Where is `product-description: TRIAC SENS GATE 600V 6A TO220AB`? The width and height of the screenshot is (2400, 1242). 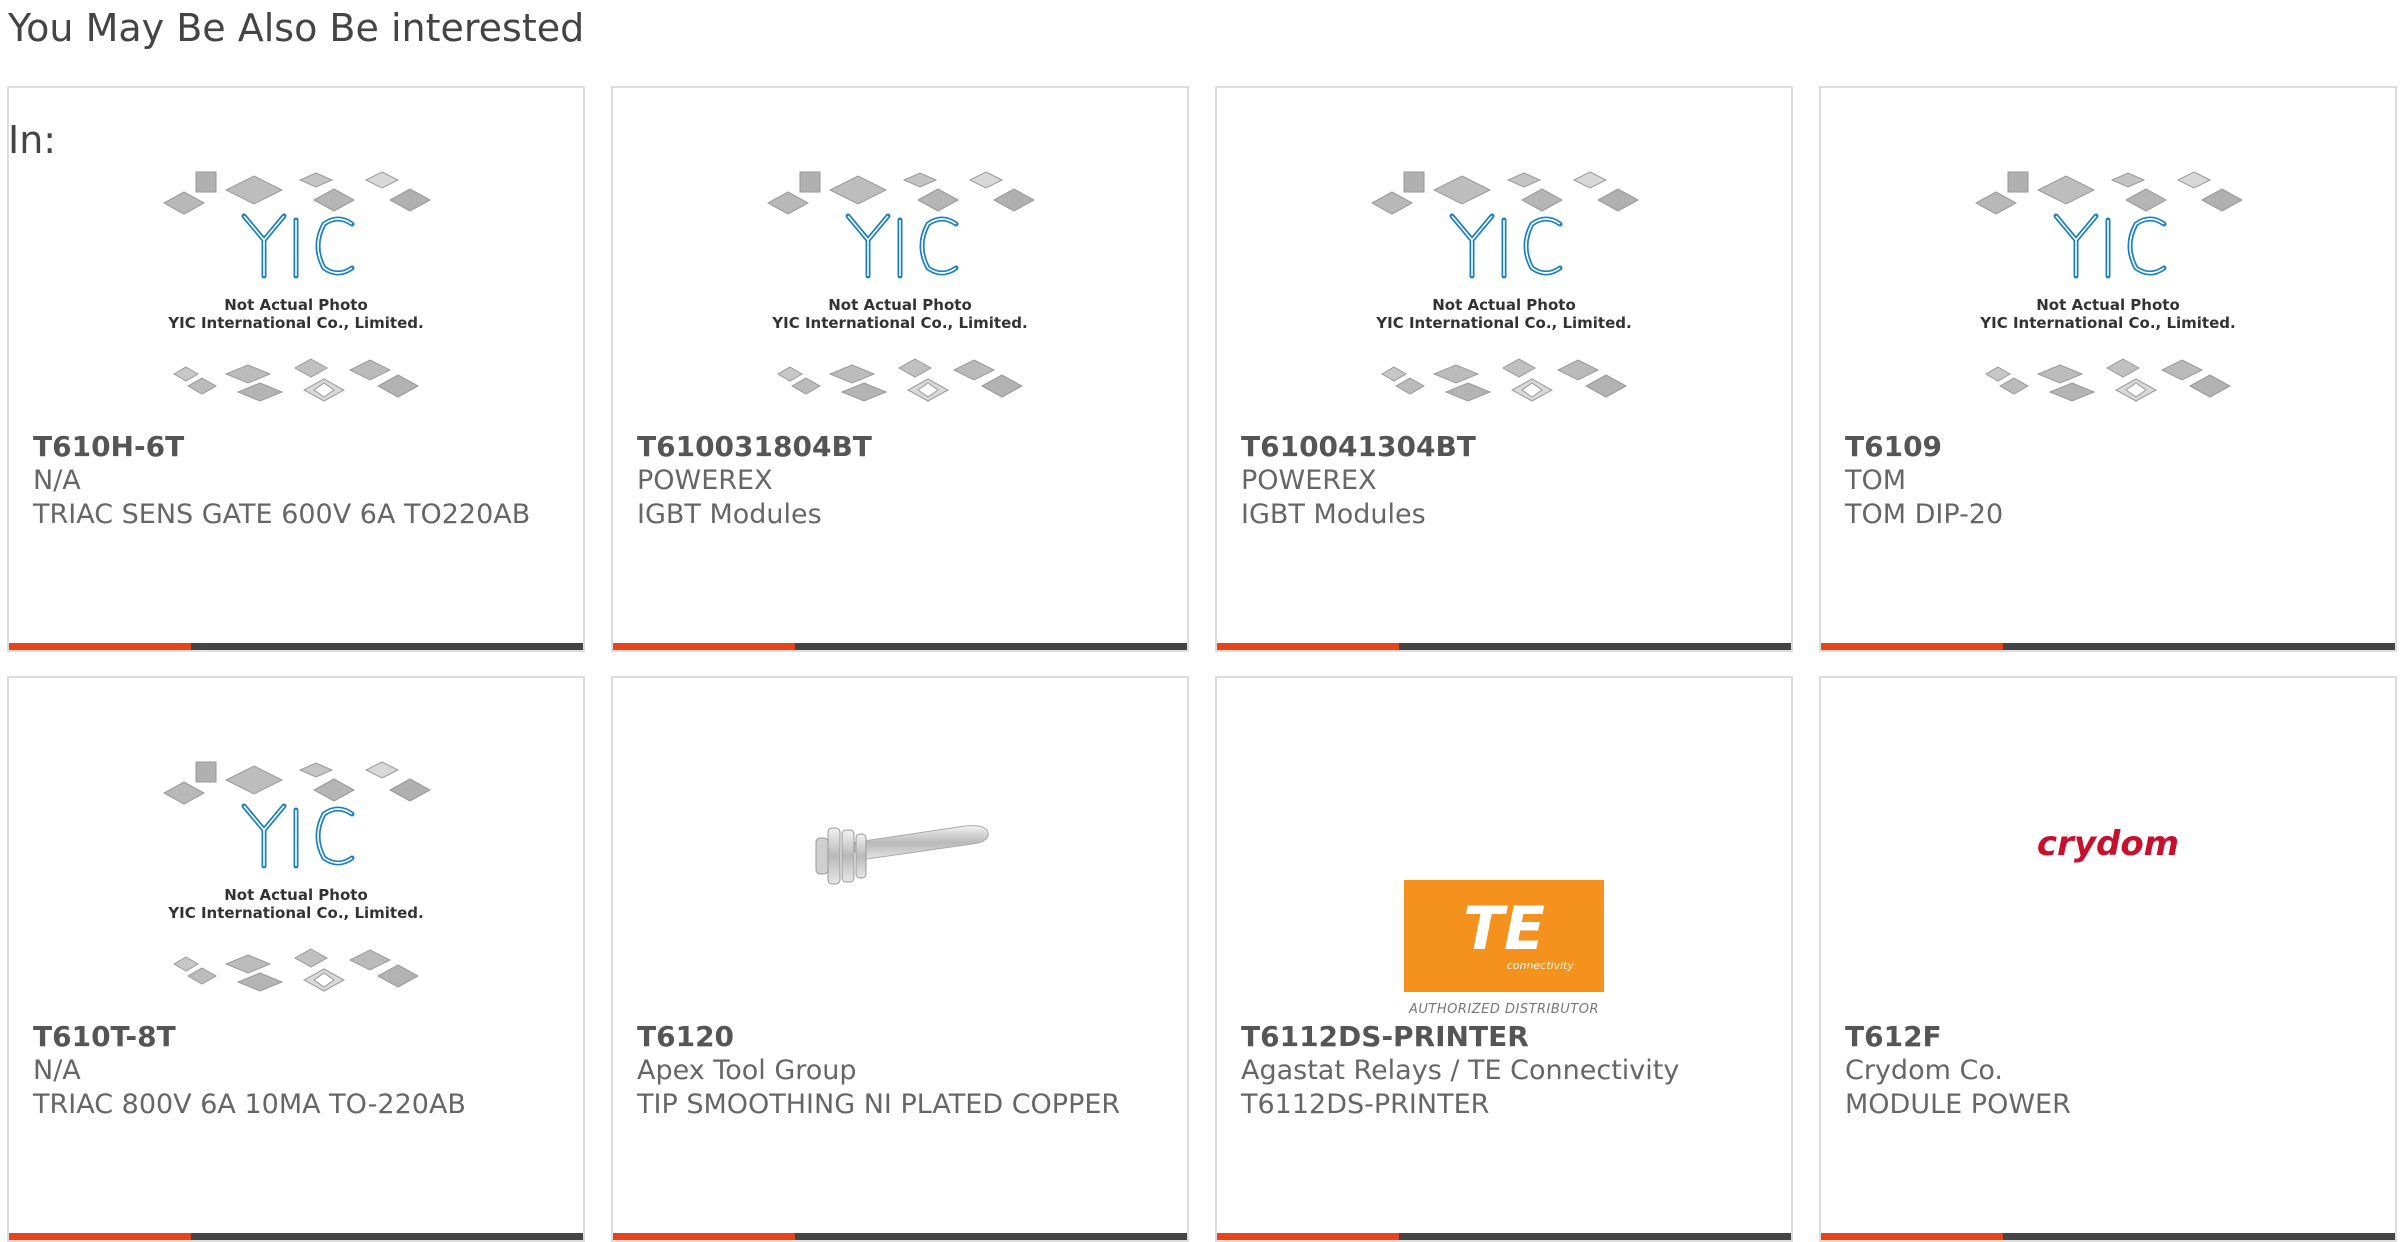 product-description: TRIAC SENS GATE 600V 6A TO220AB is located at coordinates (282, 514).